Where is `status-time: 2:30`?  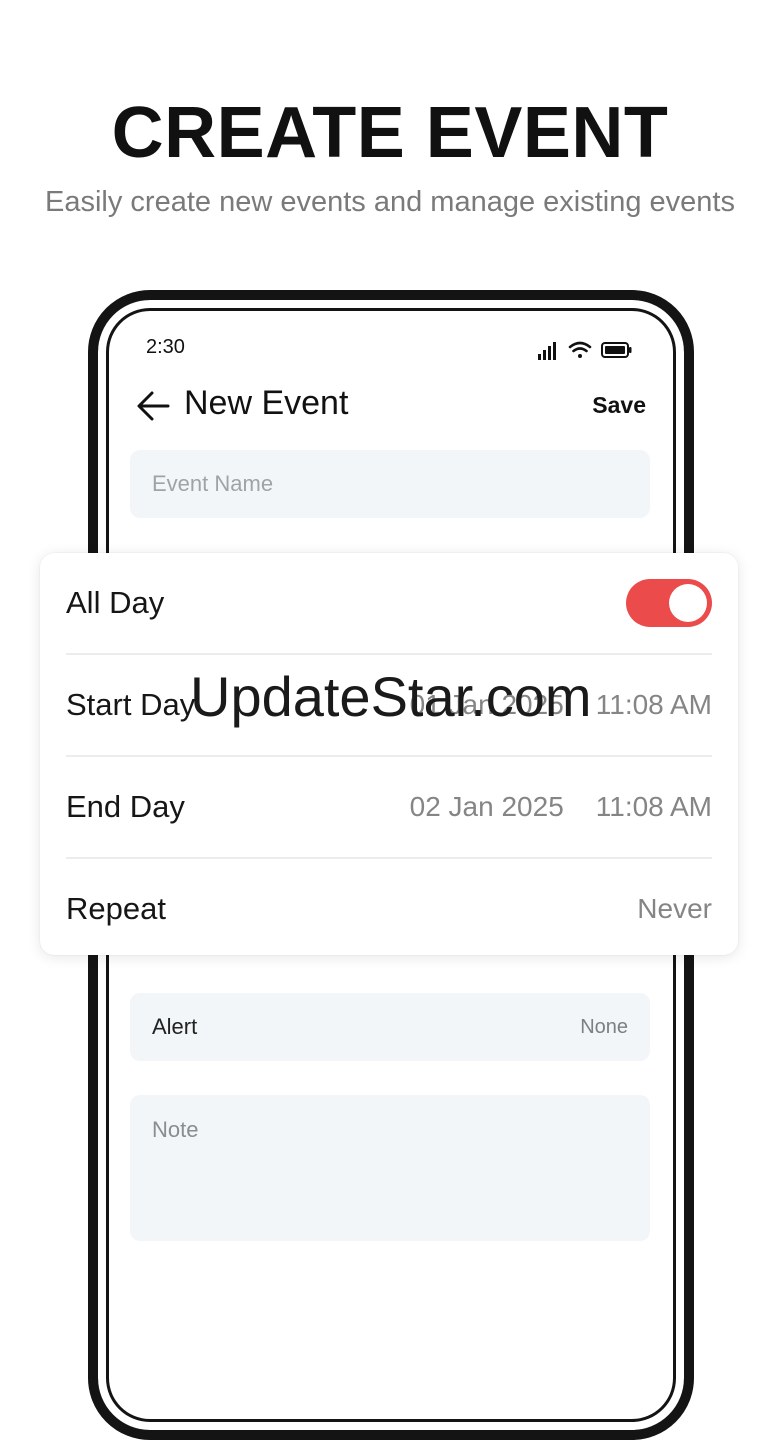 status-time: 2:30 is located at coordinates (165, 347).